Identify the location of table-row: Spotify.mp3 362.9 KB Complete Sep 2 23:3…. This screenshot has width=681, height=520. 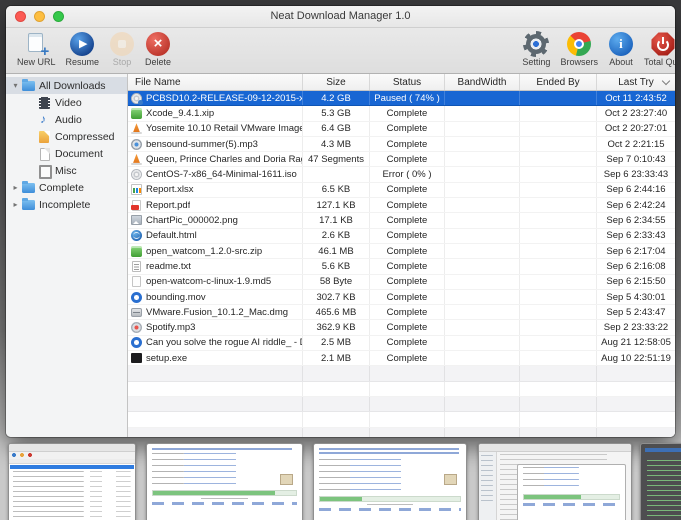
(401, 328).